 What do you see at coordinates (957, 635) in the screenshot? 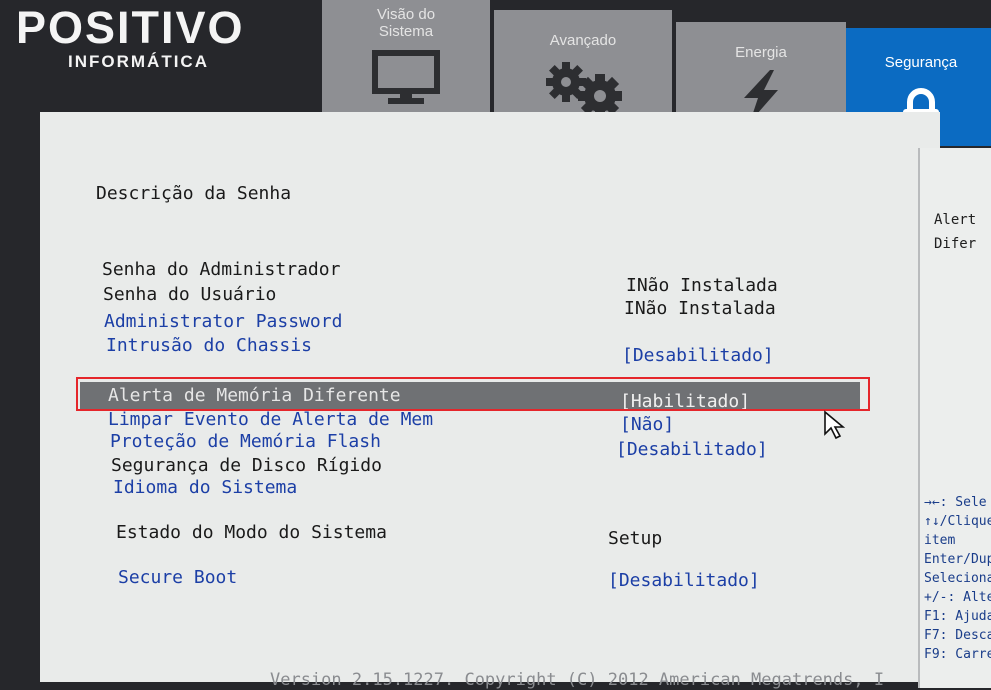
I see `help-key: F7: Descar` at bounding box center [957, 635].